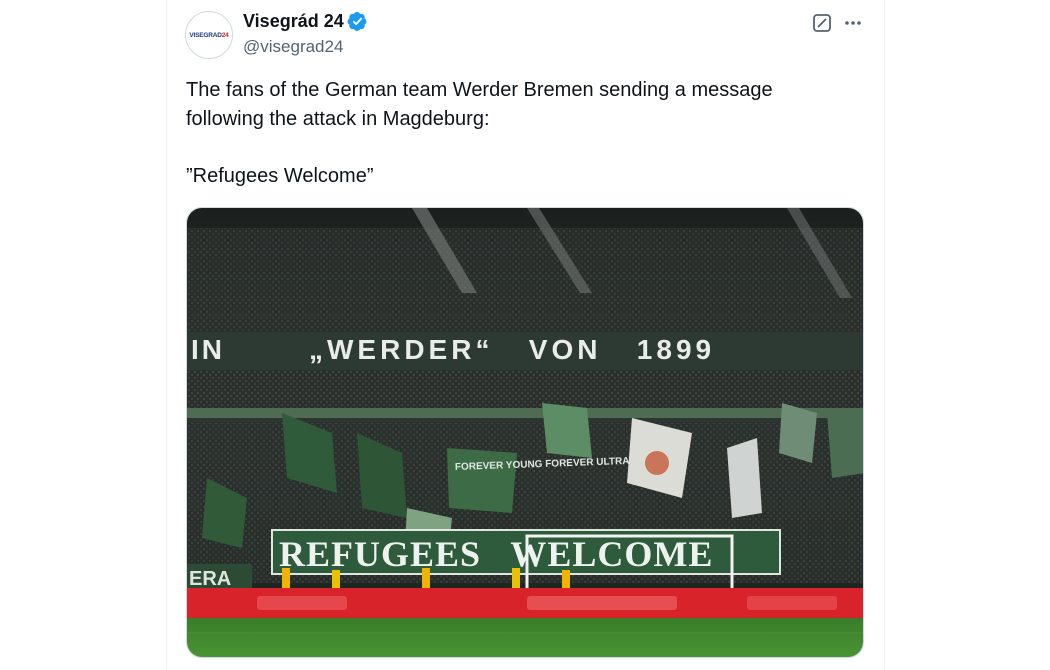  I want to click on timeline-right-border, so click(884, 335).